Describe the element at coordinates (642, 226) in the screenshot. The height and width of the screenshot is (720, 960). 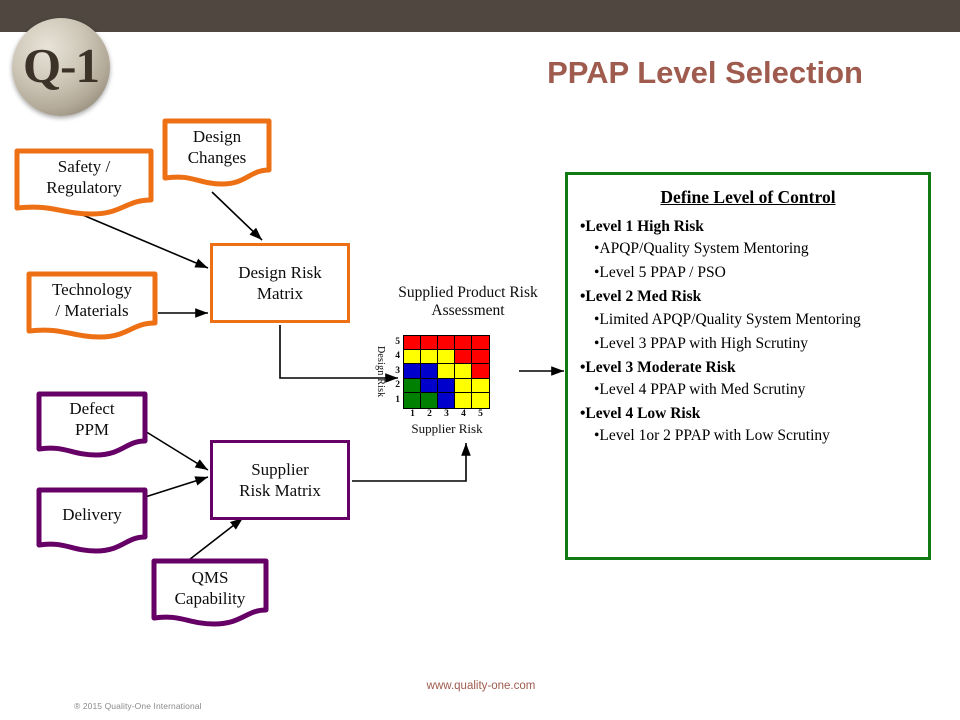
I see `control-level-heading: •Level 1 High Risk` at that location.